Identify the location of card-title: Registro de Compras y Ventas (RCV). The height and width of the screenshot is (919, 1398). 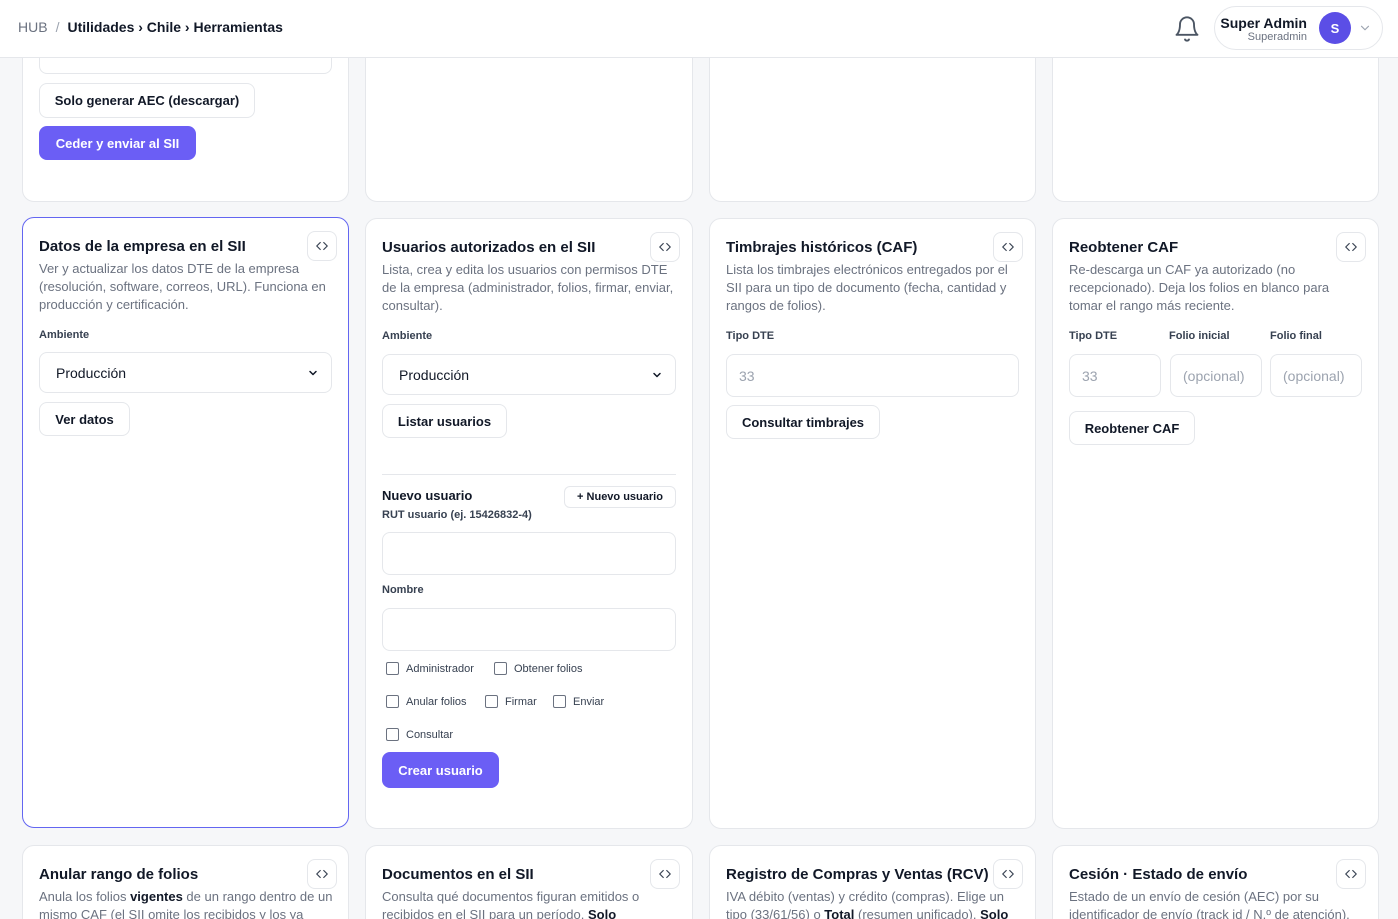
(857, 874).